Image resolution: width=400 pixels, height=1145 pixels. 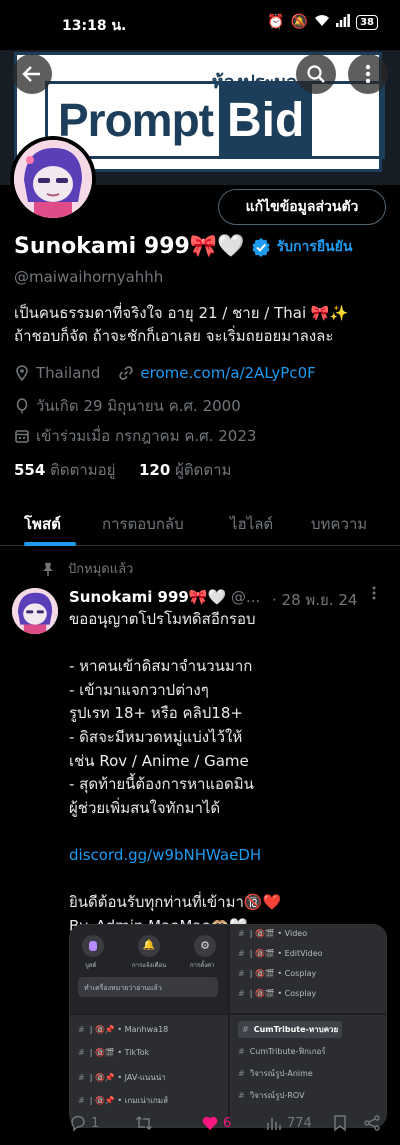 What do you see at coordinates (143, 524) in the screenshot?
I see `tab-replies: การตอบกลับ` at bounding box center [143, 524].